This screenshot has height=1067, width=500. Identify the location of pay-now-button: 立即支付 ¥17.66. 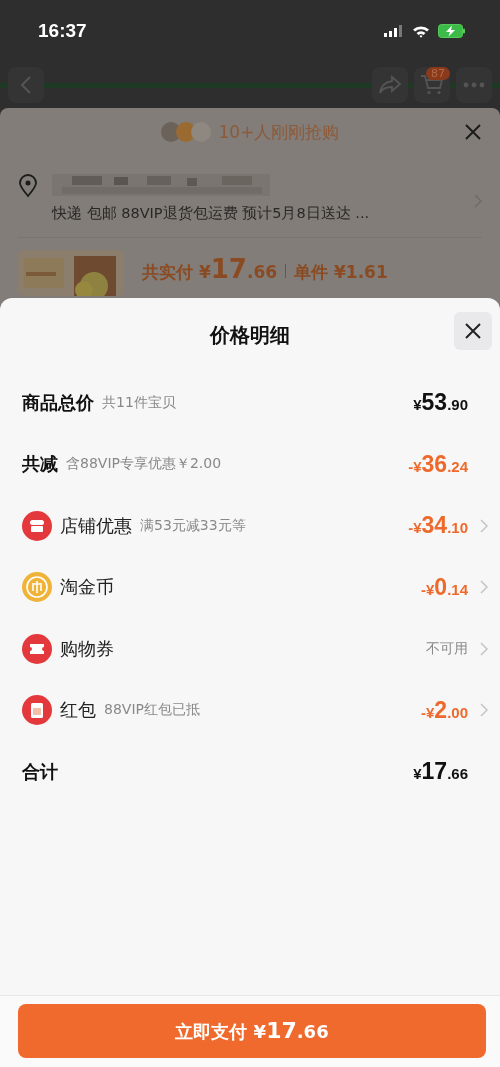
(252, 1031).